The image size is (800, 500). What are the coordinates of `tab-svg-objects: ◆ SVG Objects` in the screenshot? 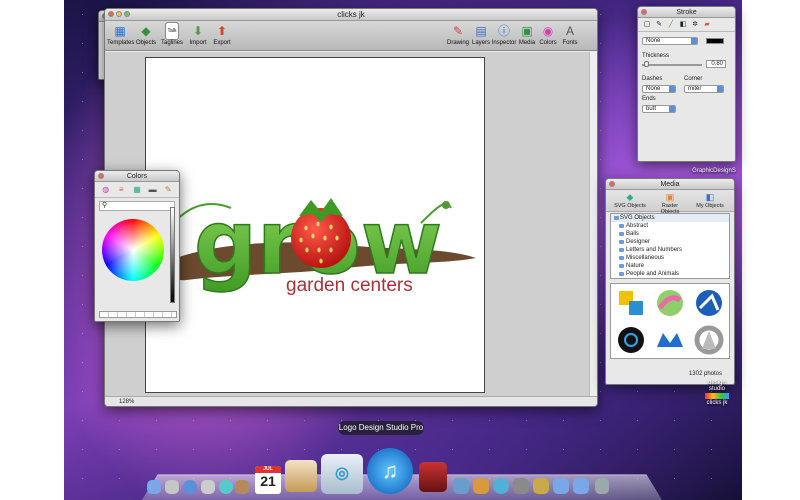 It's located at (630, 200).